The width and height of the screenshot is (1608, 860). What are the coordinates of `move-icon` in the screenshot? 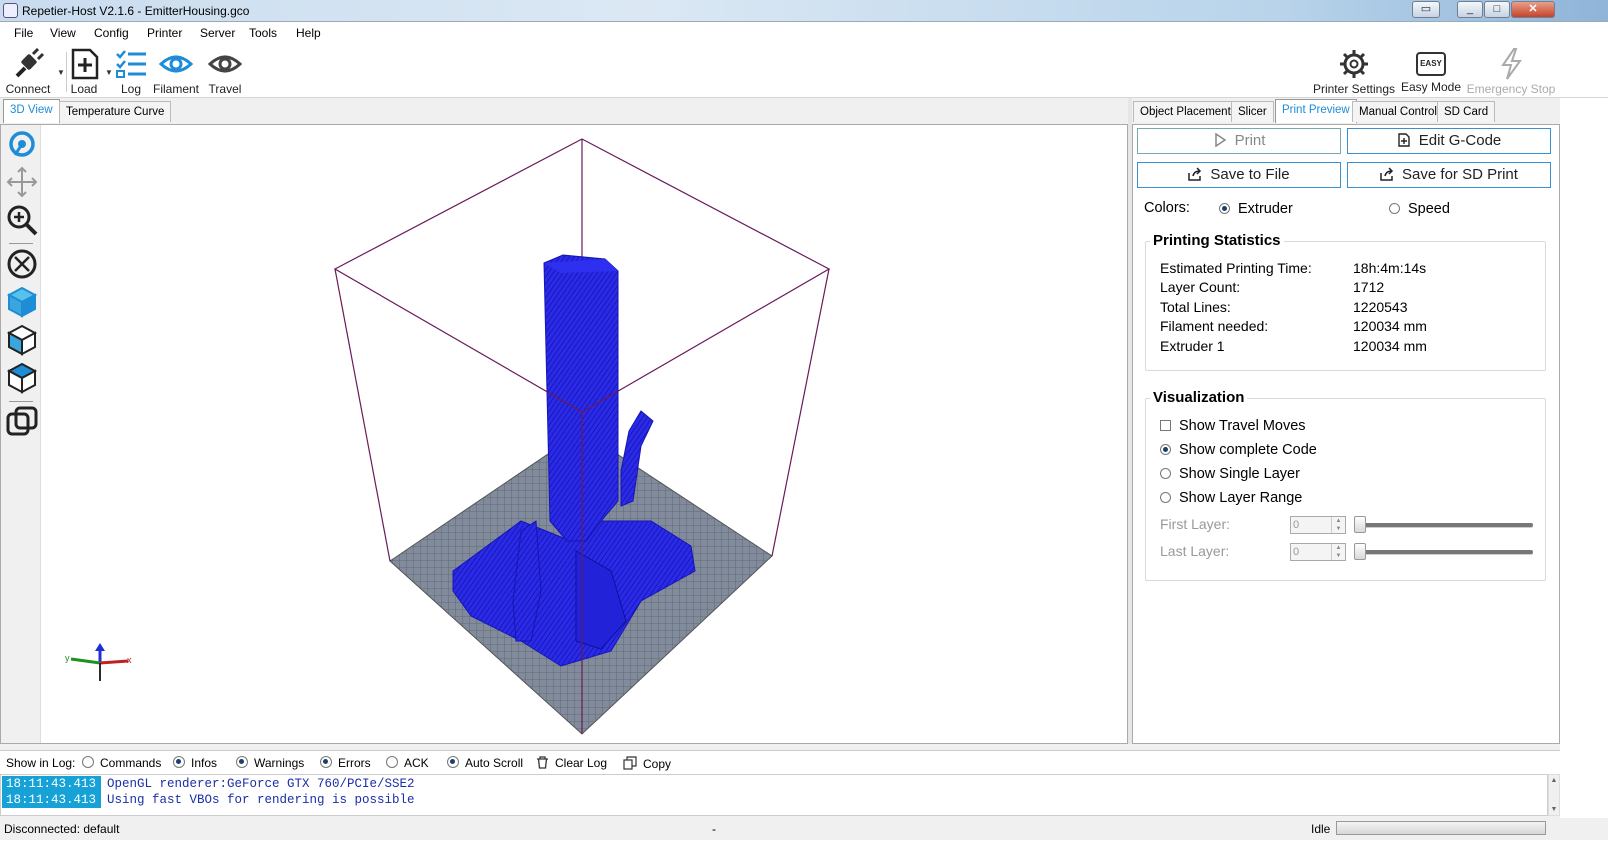 It's located at (22, 182).